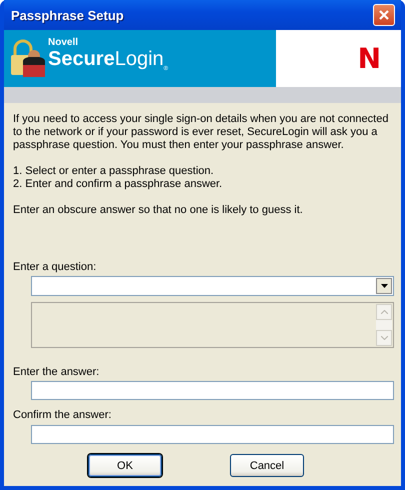 The image size is (405, 490). What do you see at coordinates (28, 58) in the screenshot?
I see `lock-user-icon` at bounding box center [28, 58].